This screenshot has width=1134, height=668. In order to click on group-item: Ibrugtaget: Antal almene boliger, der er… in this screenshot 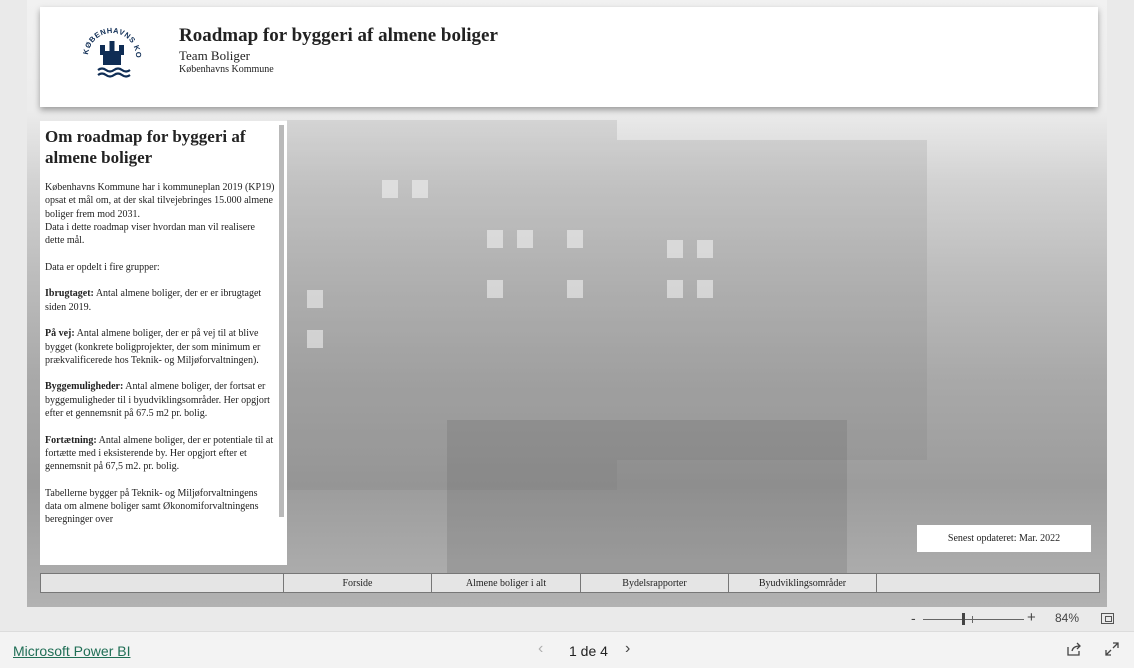, I will do `click(153, 300)`.